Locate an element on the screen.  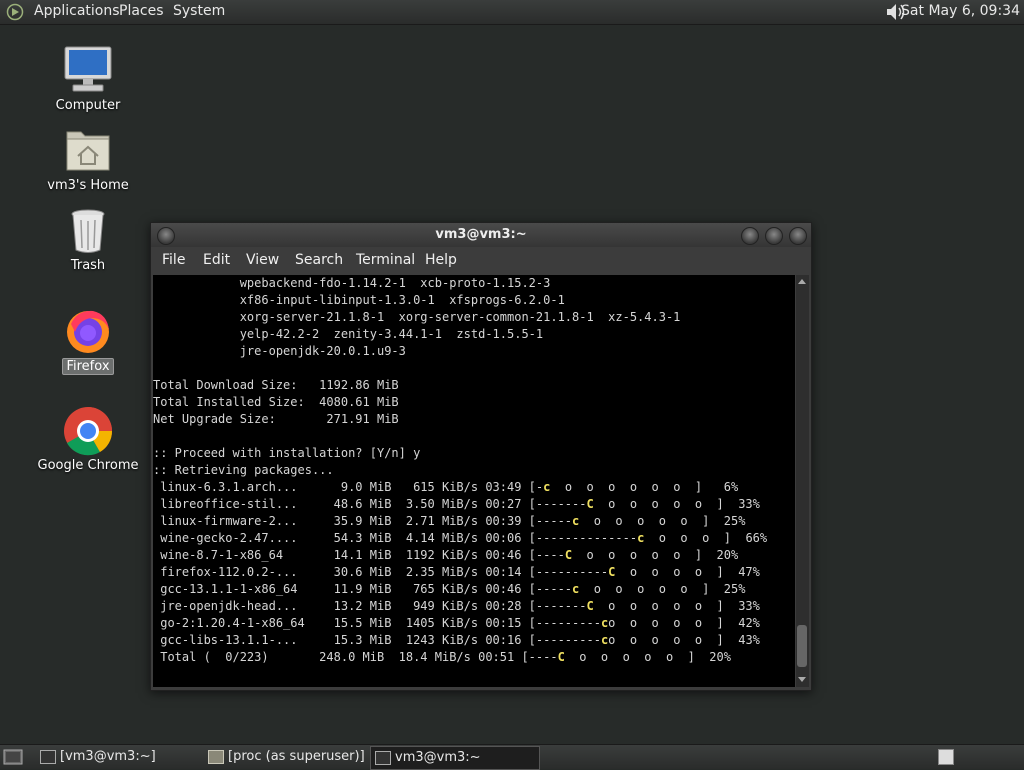
taskbar-item-terminal-1: [vm3@vm3:~] is located at coordinates (118, 757).